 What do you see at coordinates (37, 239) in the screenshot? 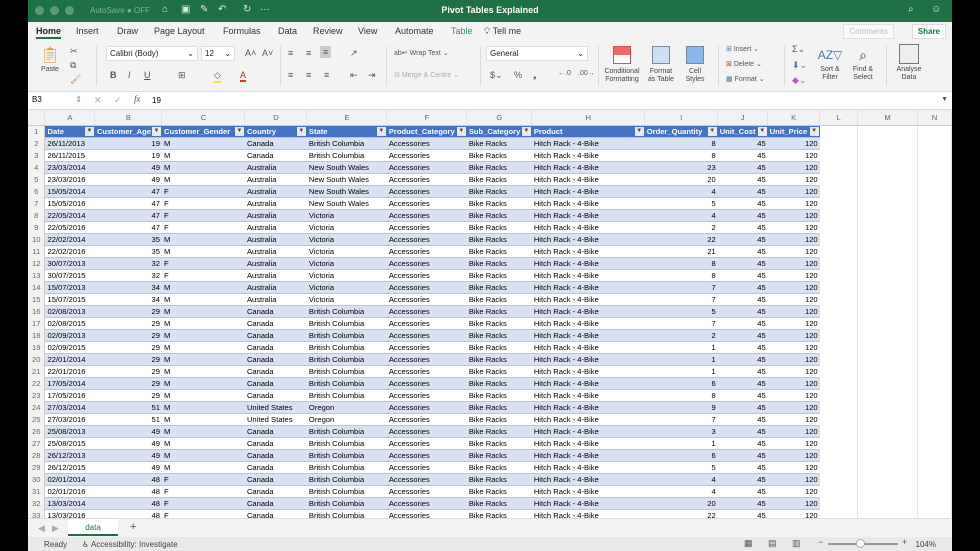
I see `row-number: 10` at bounding box center [37, 239].